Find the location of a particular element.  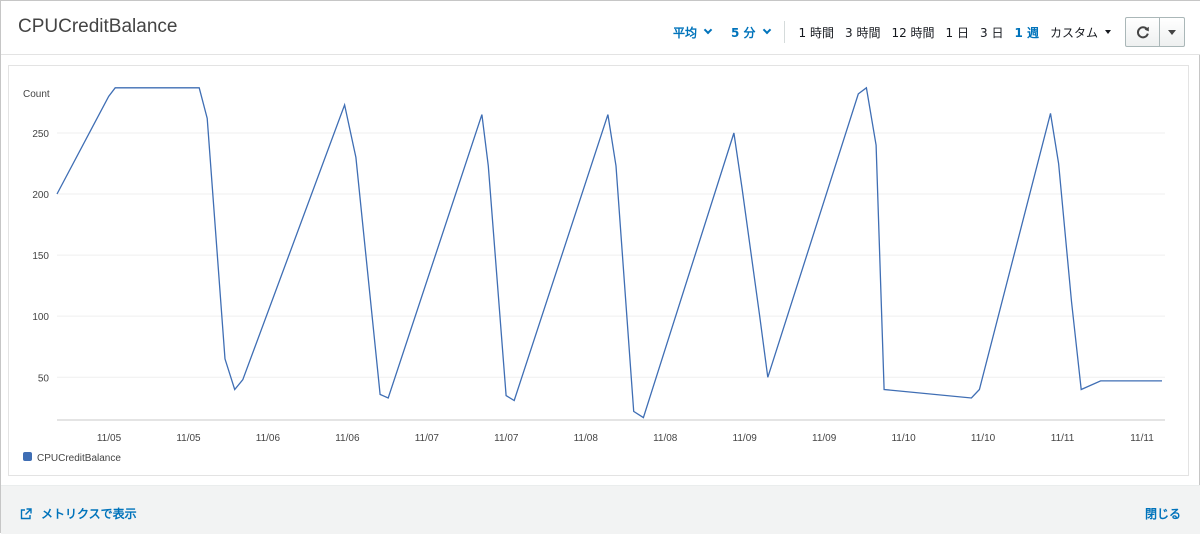

metric-title: CPUCreditBalance is located at coordinates (98, 26).